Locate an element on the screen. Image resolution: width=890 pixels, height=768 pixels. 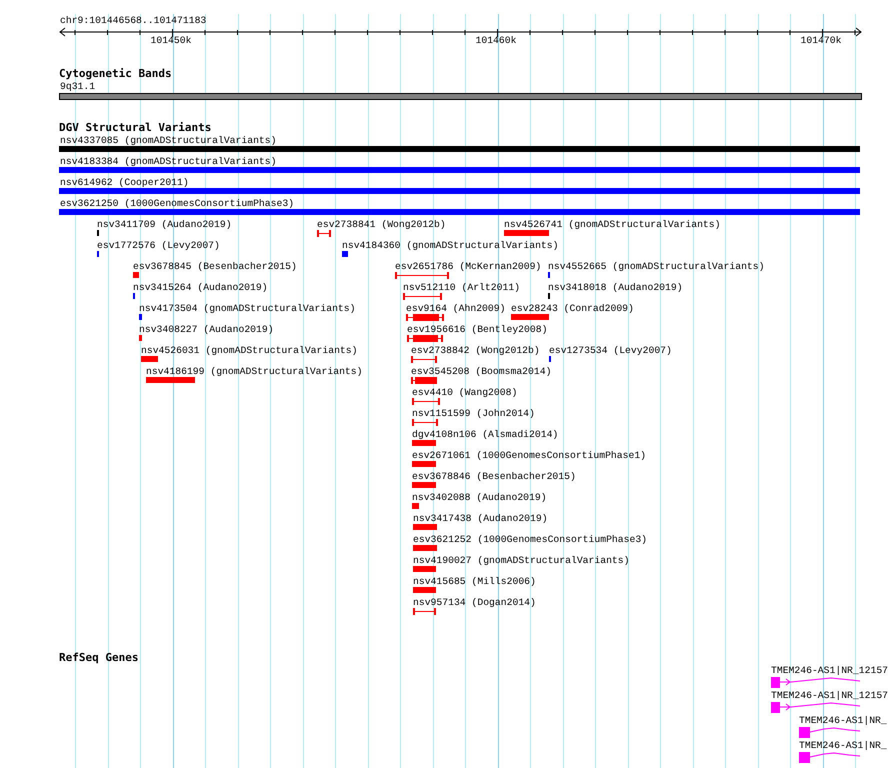
variant-label: nsv1151599 (John2014) is located at coordinates (473, 413).